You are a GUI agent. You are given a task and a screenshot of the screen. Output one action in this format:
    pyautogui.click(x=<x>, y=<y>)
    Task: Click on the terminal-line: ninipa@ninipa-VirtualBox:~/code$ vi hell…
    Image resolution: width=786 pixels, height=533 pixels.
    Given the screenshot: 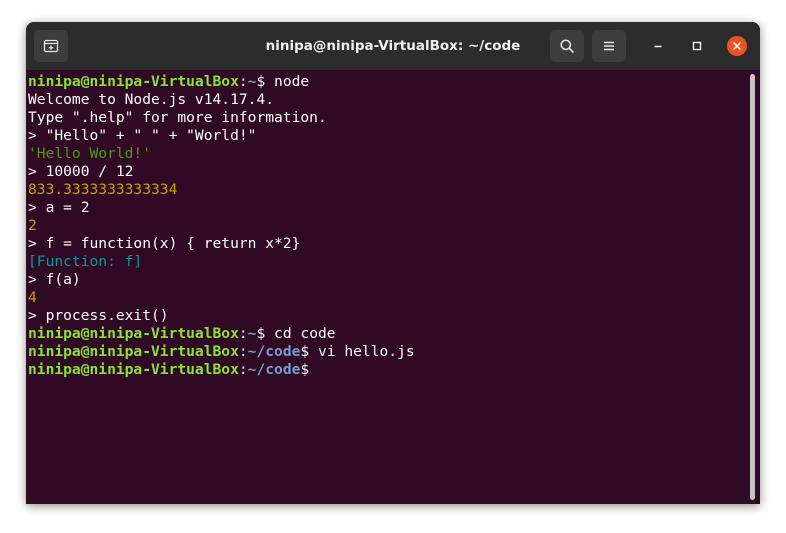 What is the action you would take?
    pyautogui.click(x=394, y=352)
    